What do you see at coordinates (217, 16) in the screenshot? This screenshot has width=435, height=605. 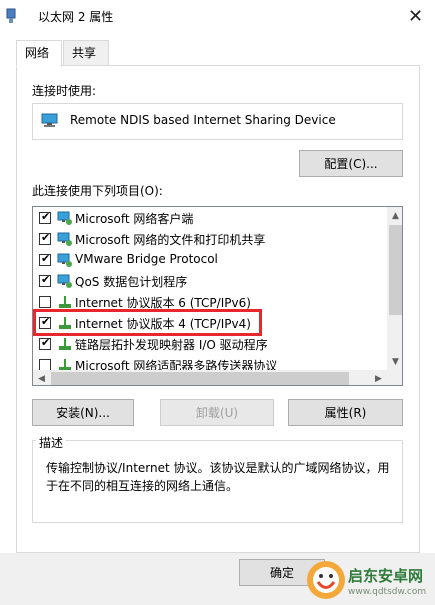 I see `title-bar: 以太网 2 属性 ✕` at bounding box center [217, 16].